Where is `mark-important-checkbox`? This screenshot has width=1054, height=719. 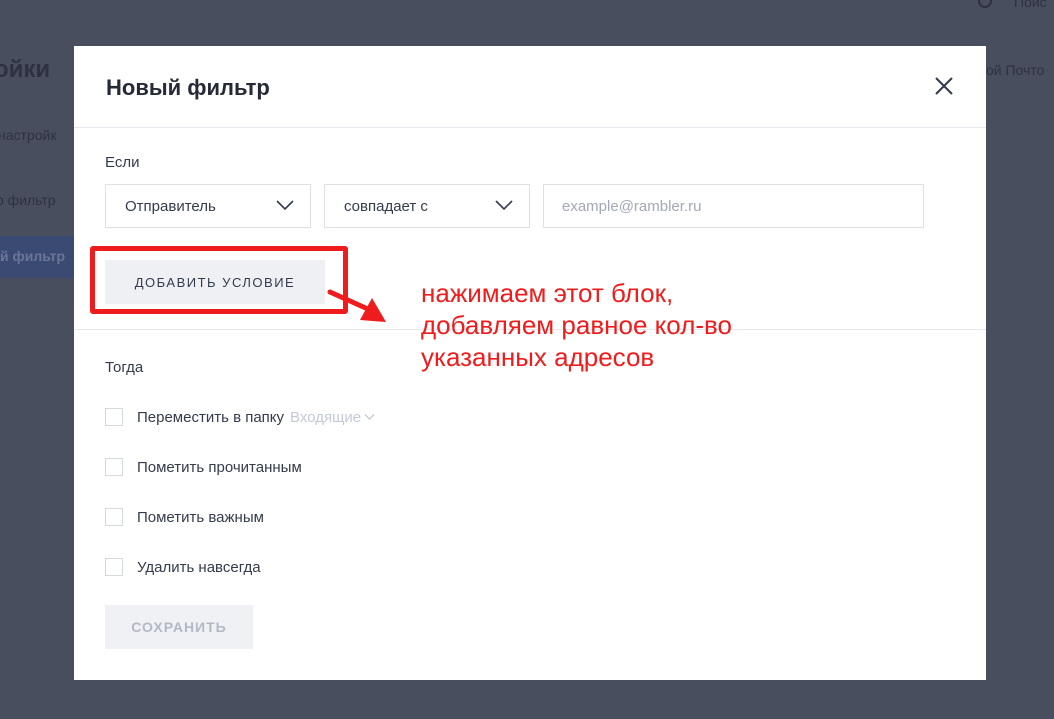
mark-important-checkbox is located at coordinates (114, 517).